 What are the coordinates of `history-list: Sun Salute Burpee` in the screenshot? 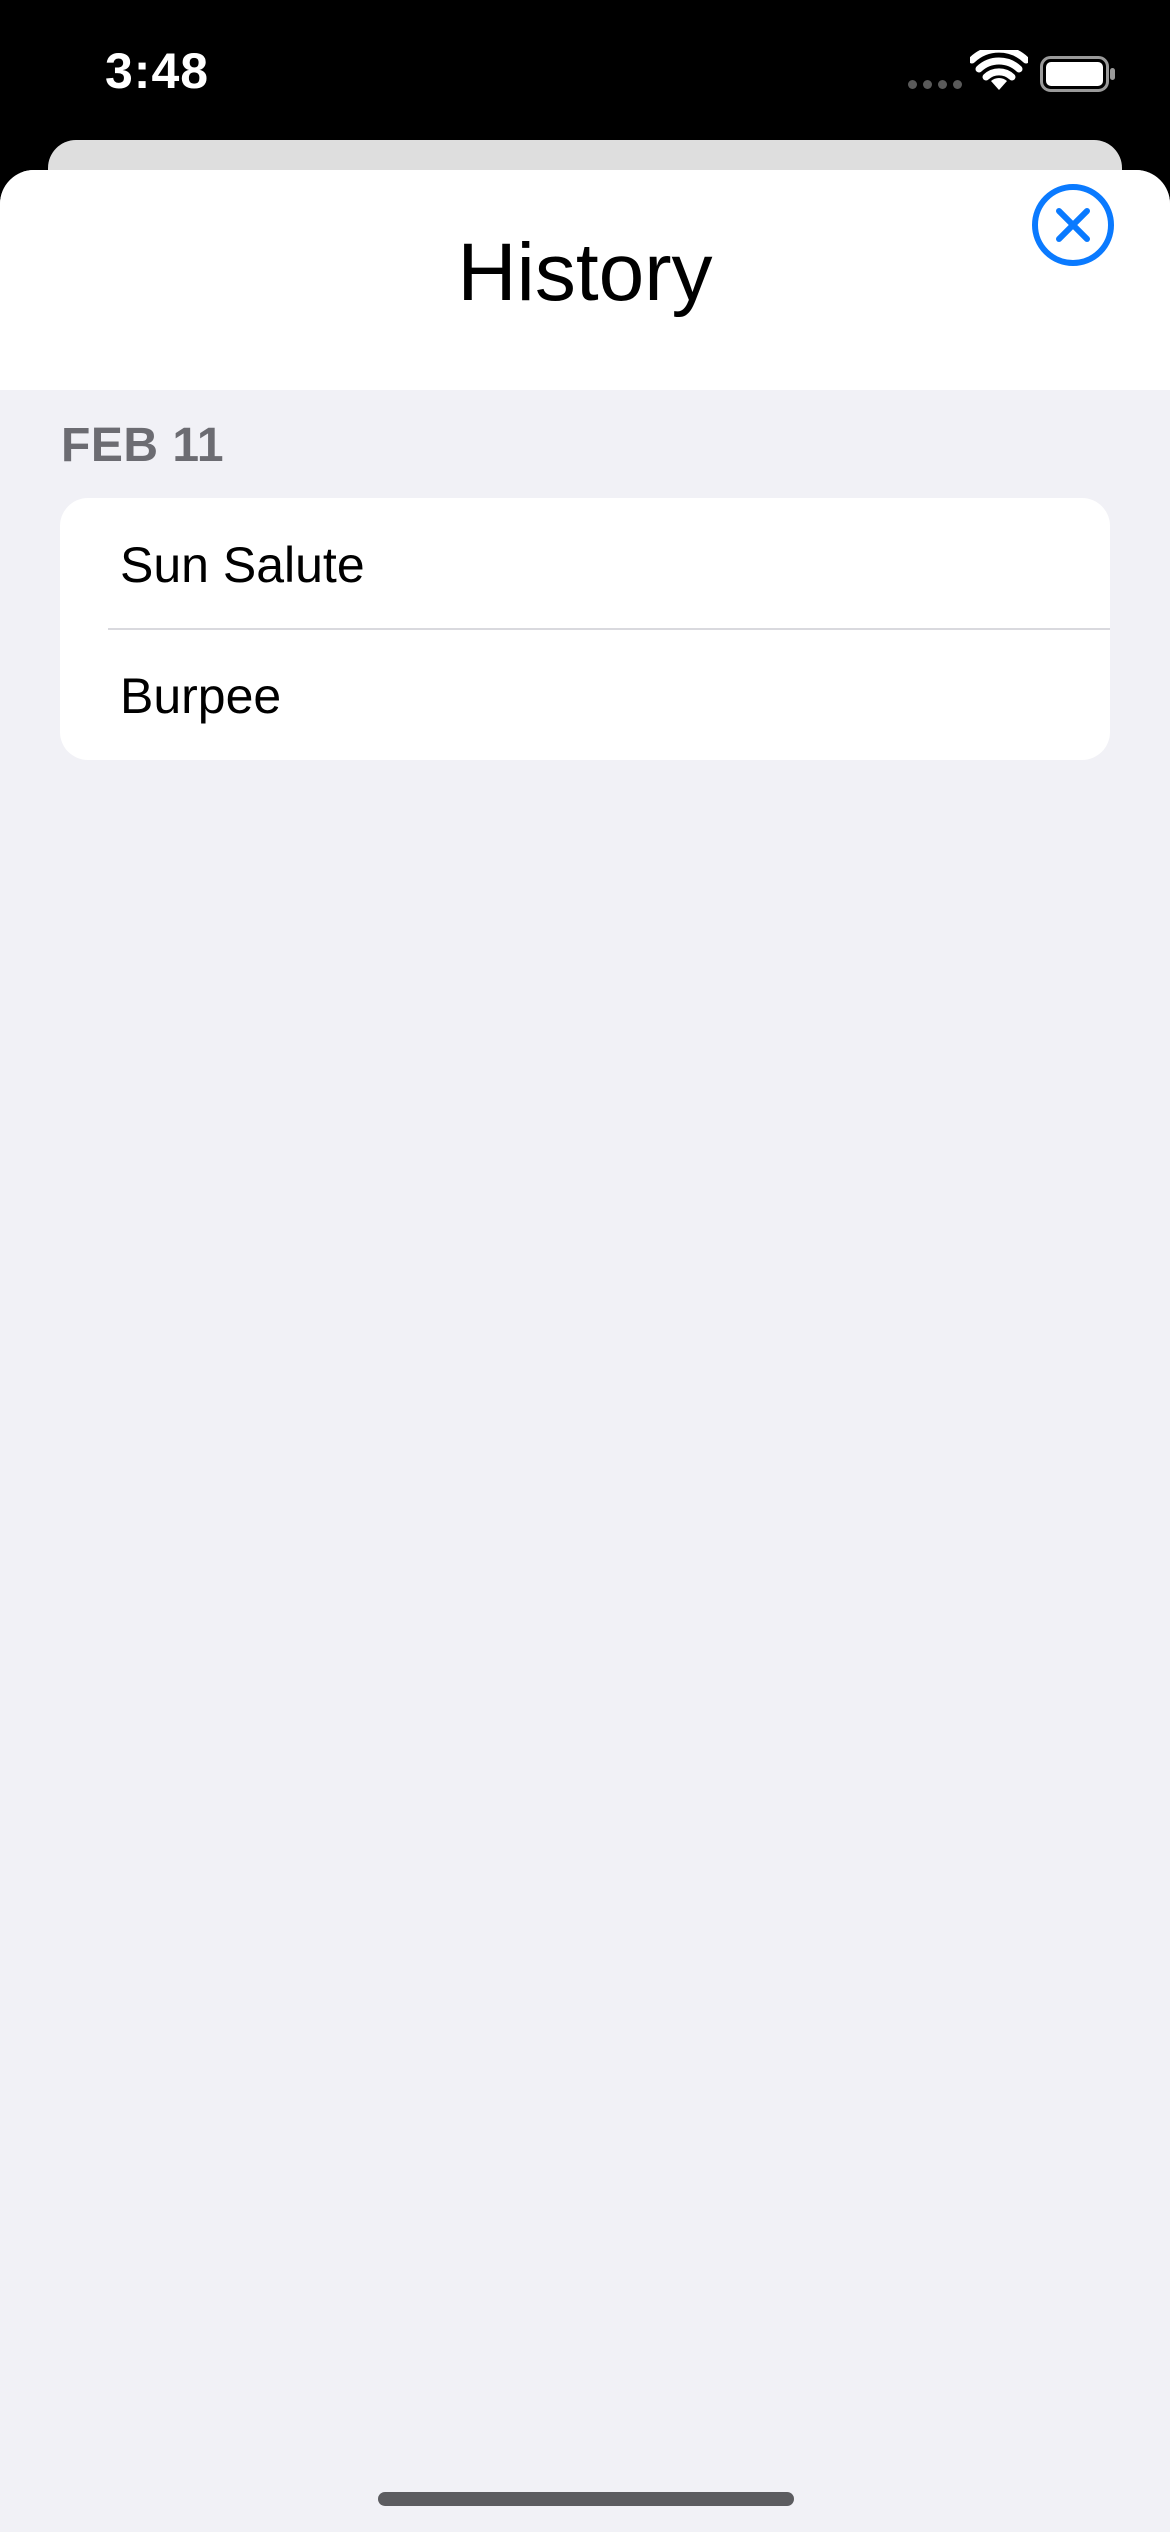 It's located at (585, 629).